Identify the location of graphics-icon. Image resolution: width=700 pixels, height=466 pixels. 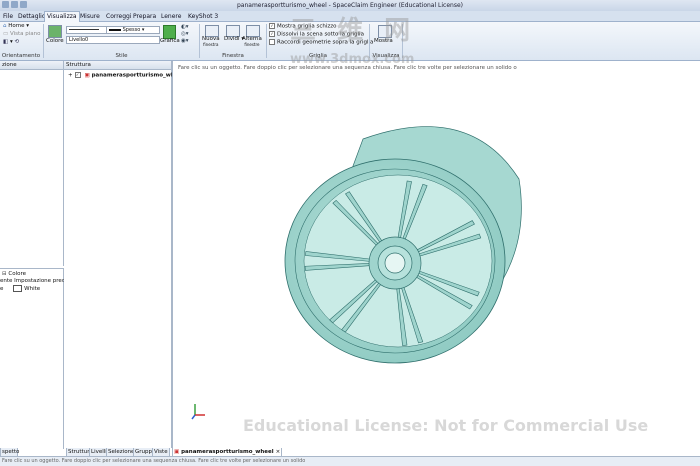
(169, 32).